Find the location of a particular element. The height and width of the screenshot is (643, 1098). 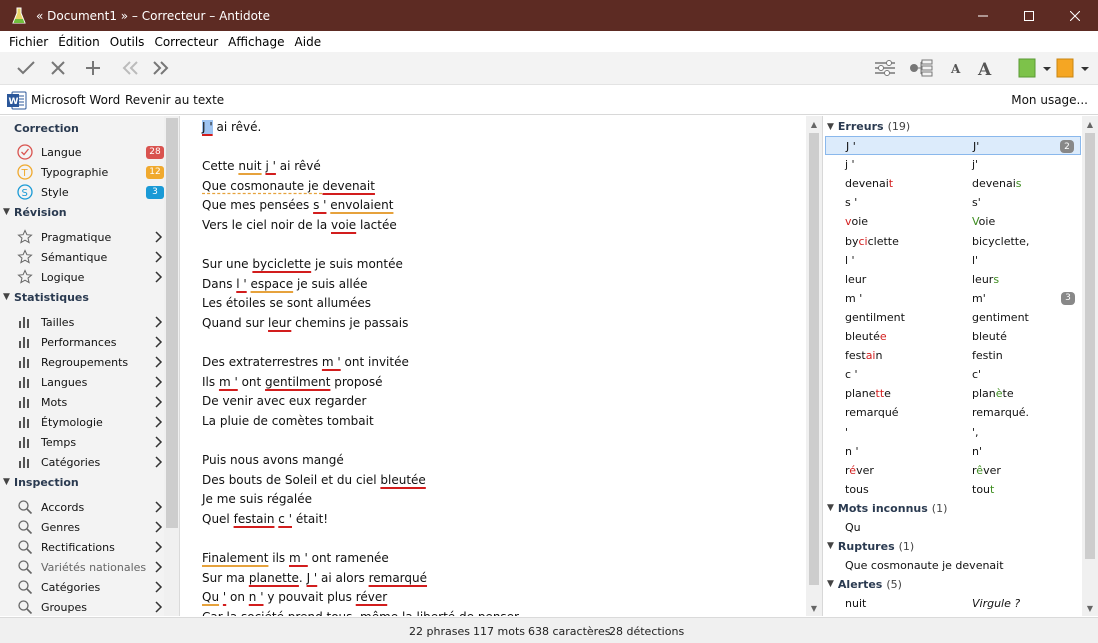

font-small-icon: A is located at coordinates (956, 68).